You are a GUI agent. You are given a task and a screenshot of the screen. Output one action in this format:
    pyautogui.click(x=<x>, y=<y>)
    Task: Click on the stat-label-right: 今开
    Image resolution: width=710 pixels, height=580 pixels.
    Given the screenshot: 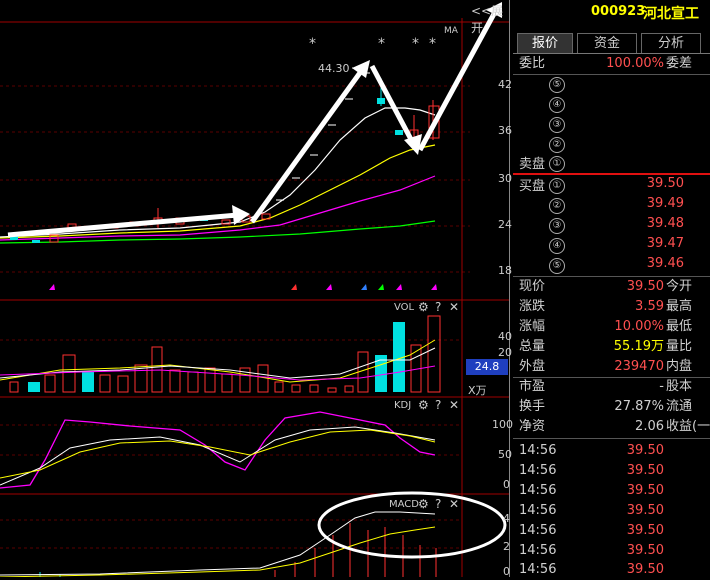 What is the action you would take?
    pyautogui.click(x=679, y=286)
    